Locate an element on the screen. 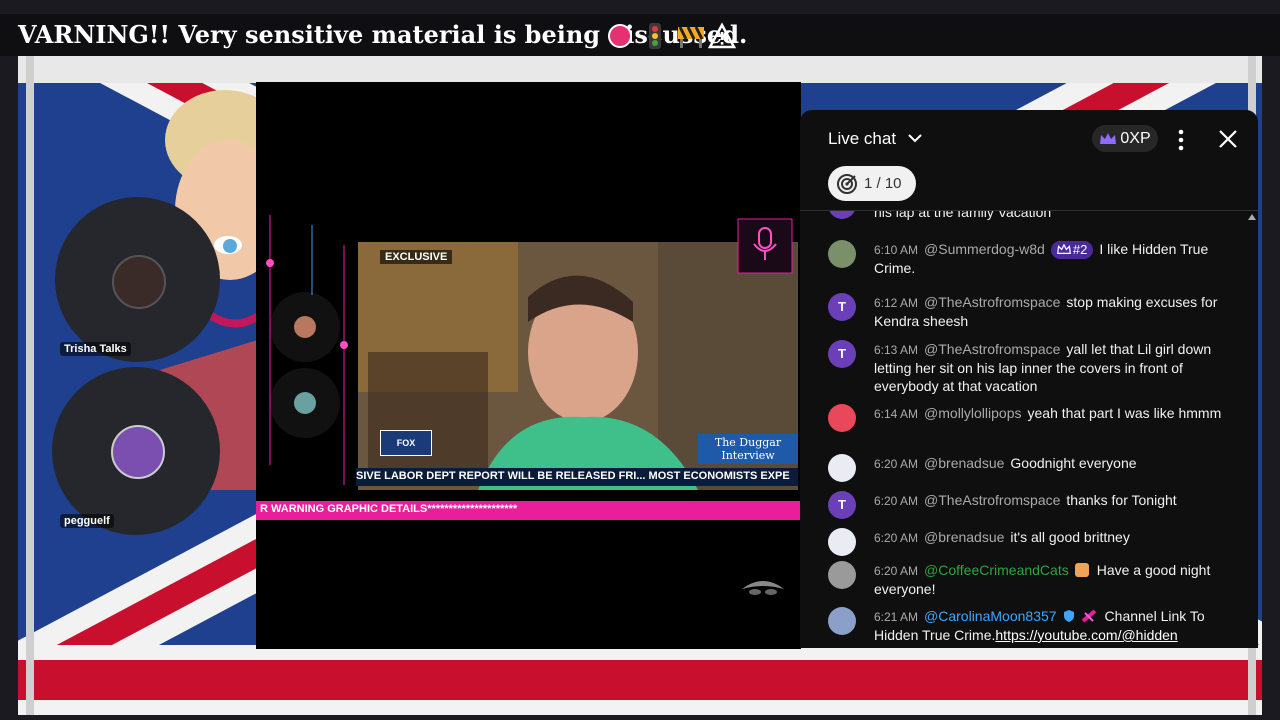 Image resolution: width=1280 pixels, height=720 pixels. chat-timestamp: 6:10 AM is located at coordinates (896, 250).